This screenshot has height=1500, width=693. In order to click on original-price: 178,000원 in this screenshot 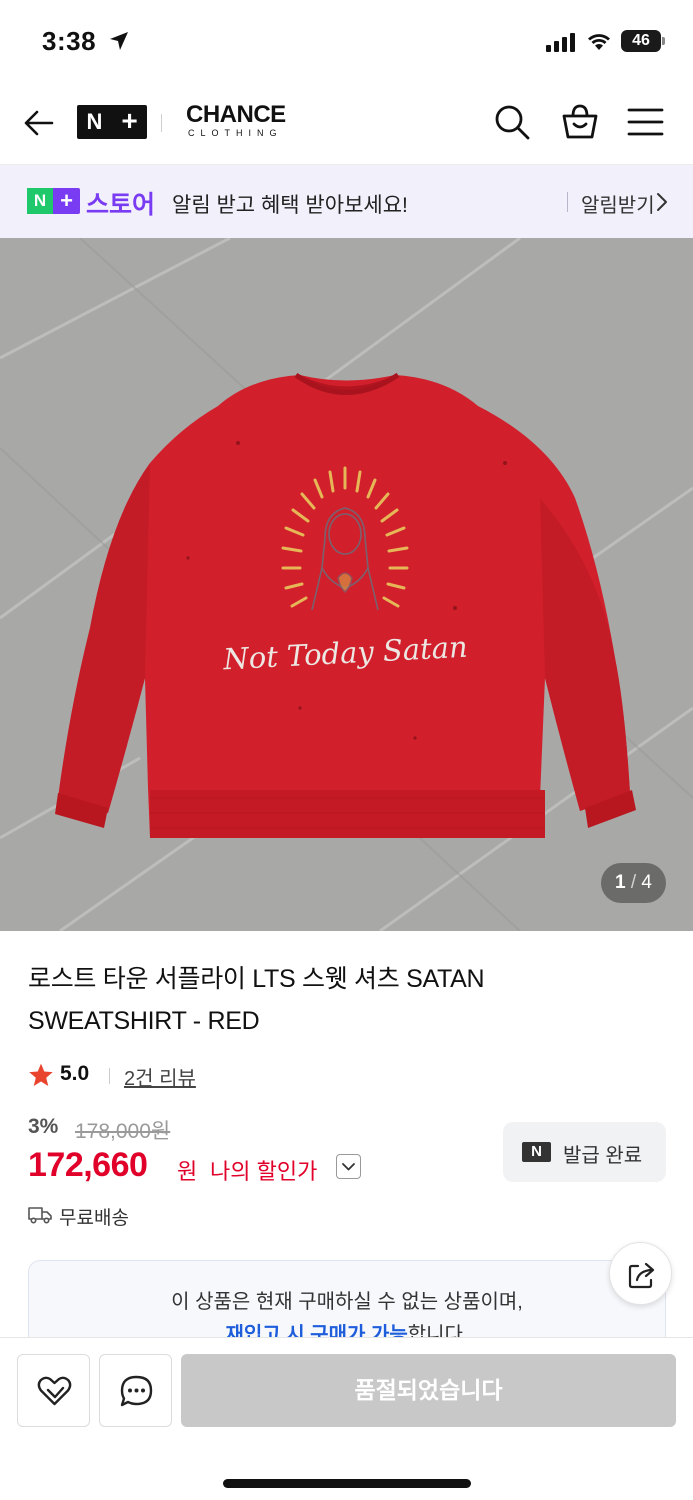, I will do `click(123, 1131)`.